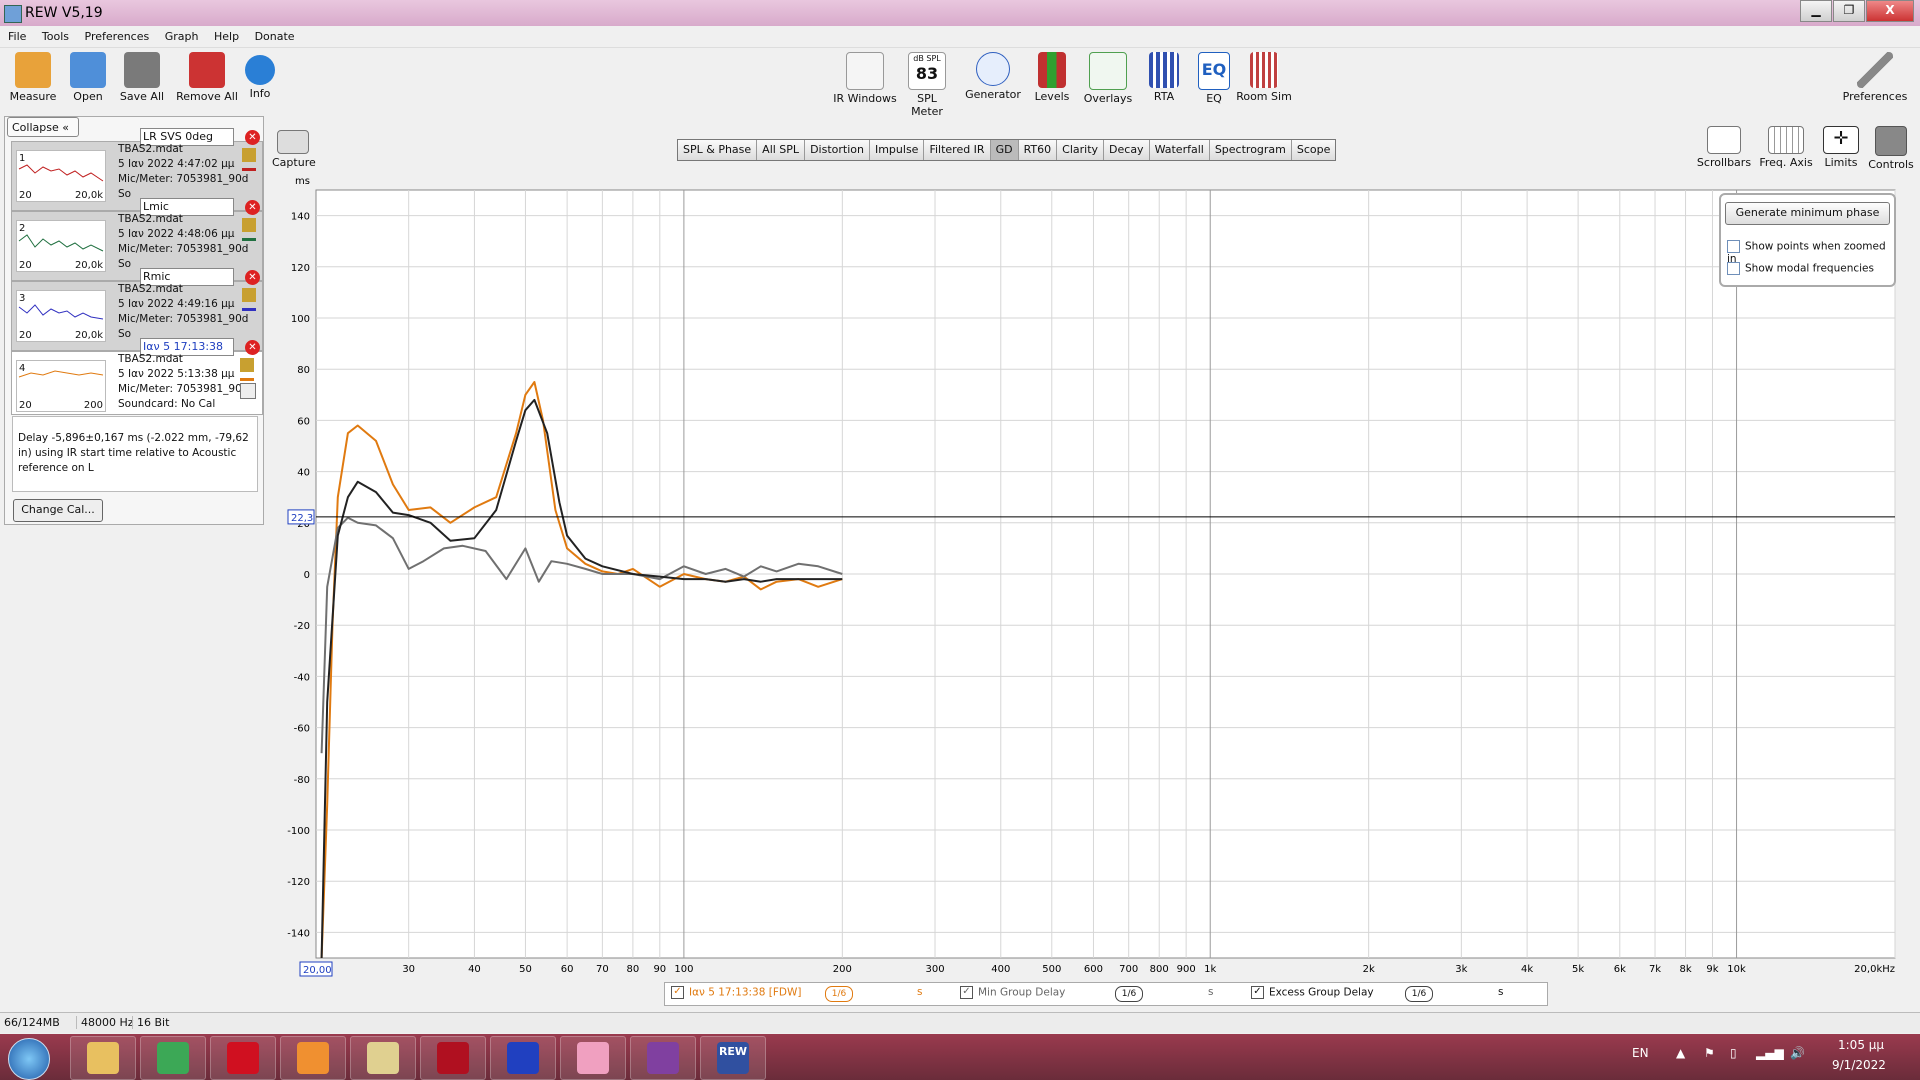 This screenshot has height=1080, width=1920. Describe the element at coordinates (1859, 1065) in the screenshot. I see `clock-date: 9/1/2022` at that location.